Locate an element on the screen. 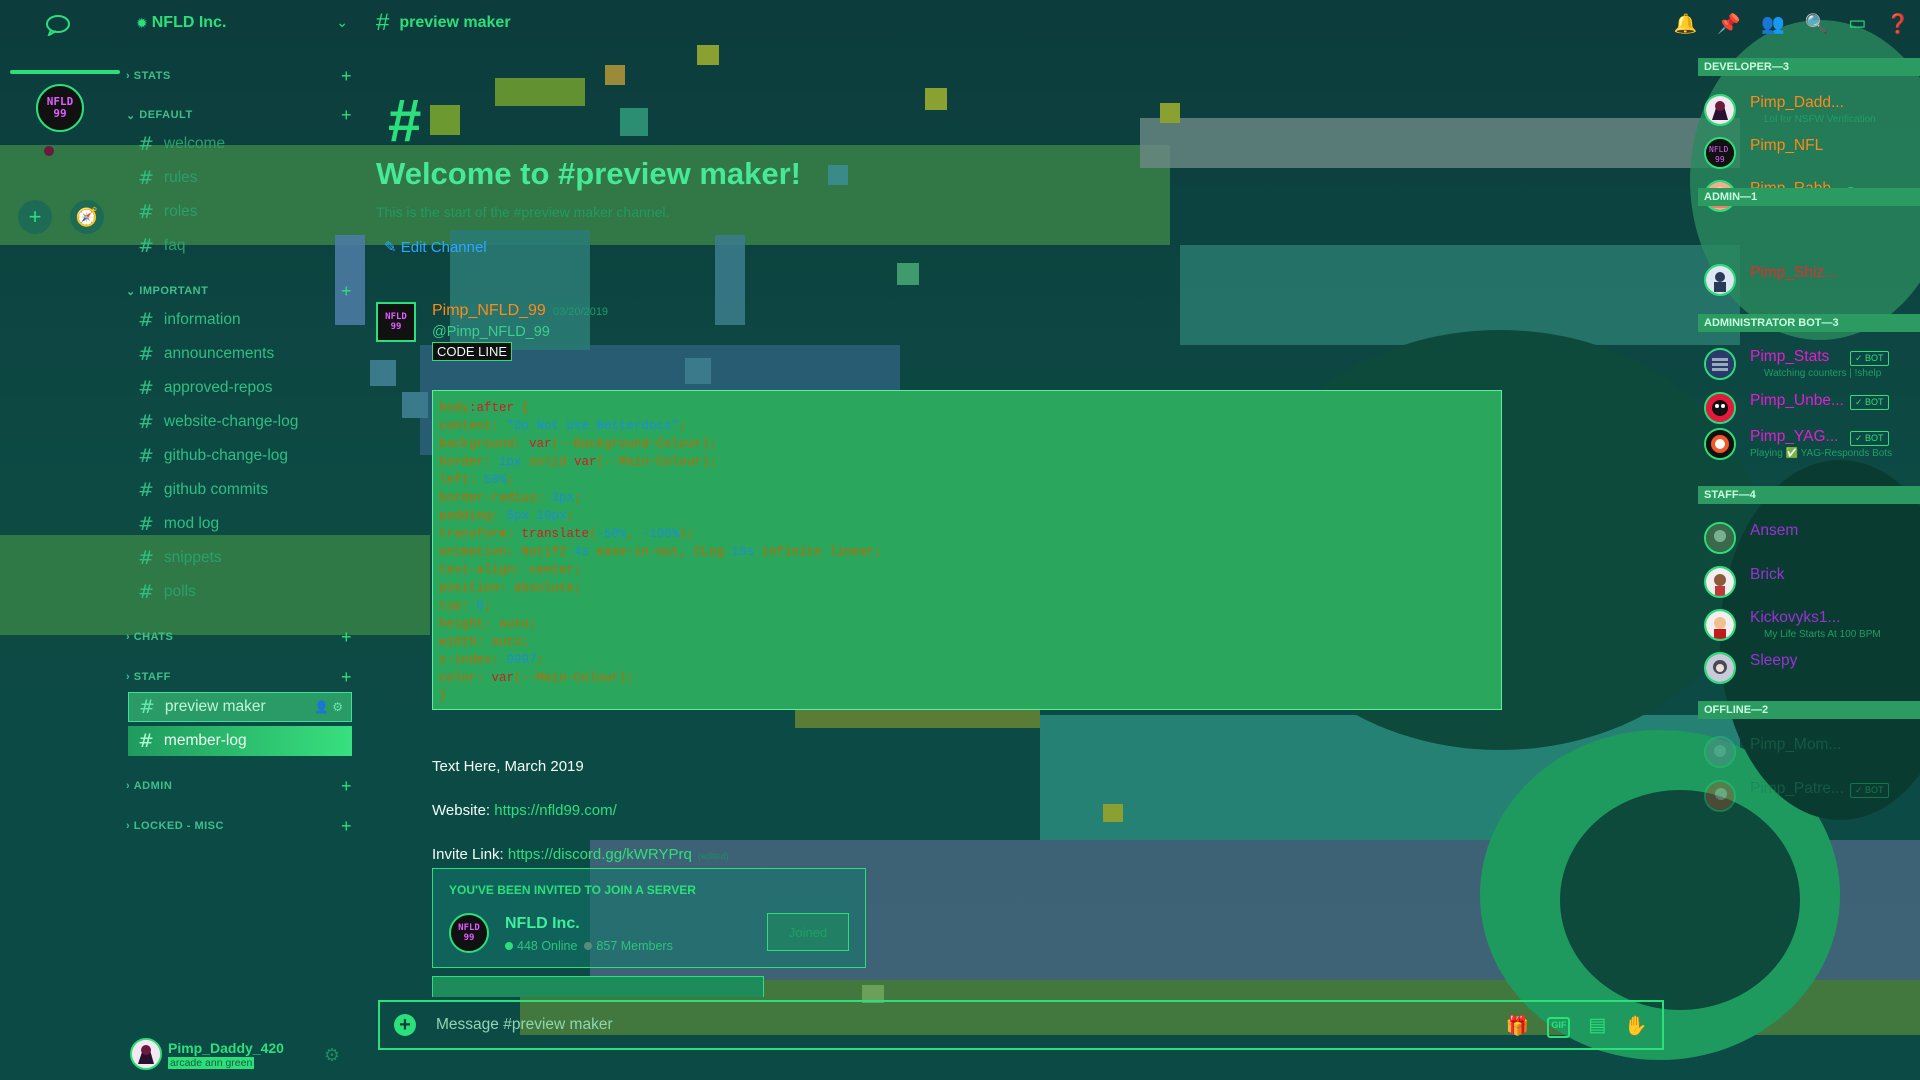 The height and width of the screenshot is (1080, 1920). invite-link: https://discord.gg/kWRYPrq is located at coordinates (600, 854).